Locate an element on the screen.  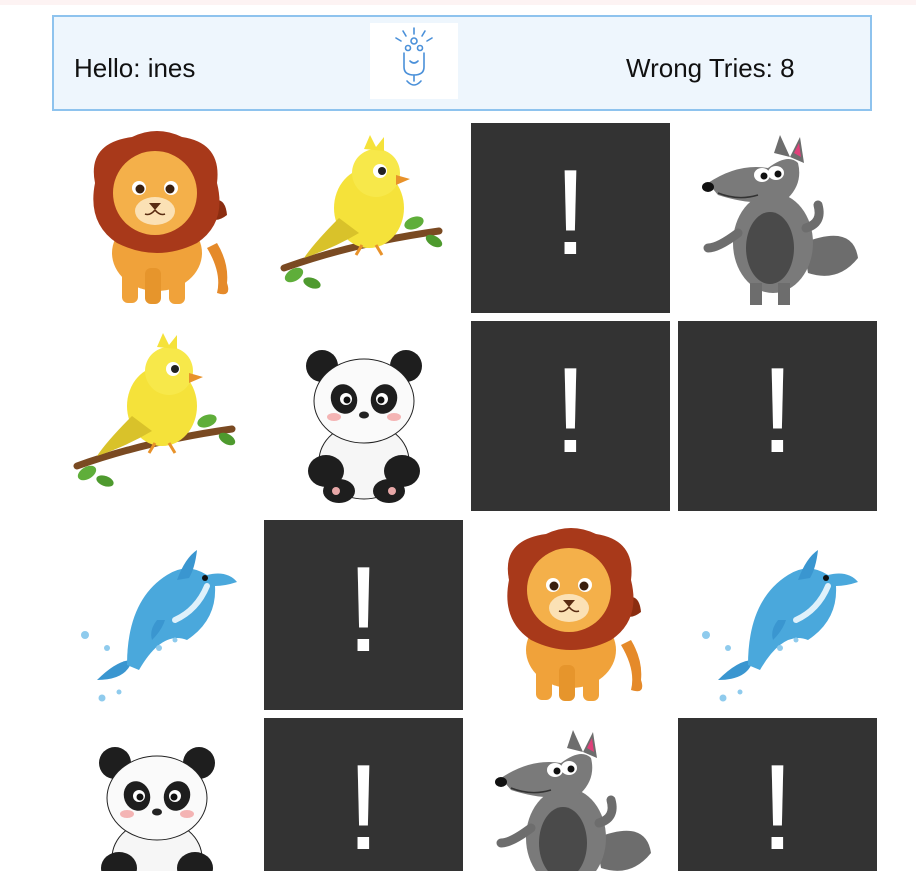
greeting-text: Hello: ines is located at coordinates (135, 68).